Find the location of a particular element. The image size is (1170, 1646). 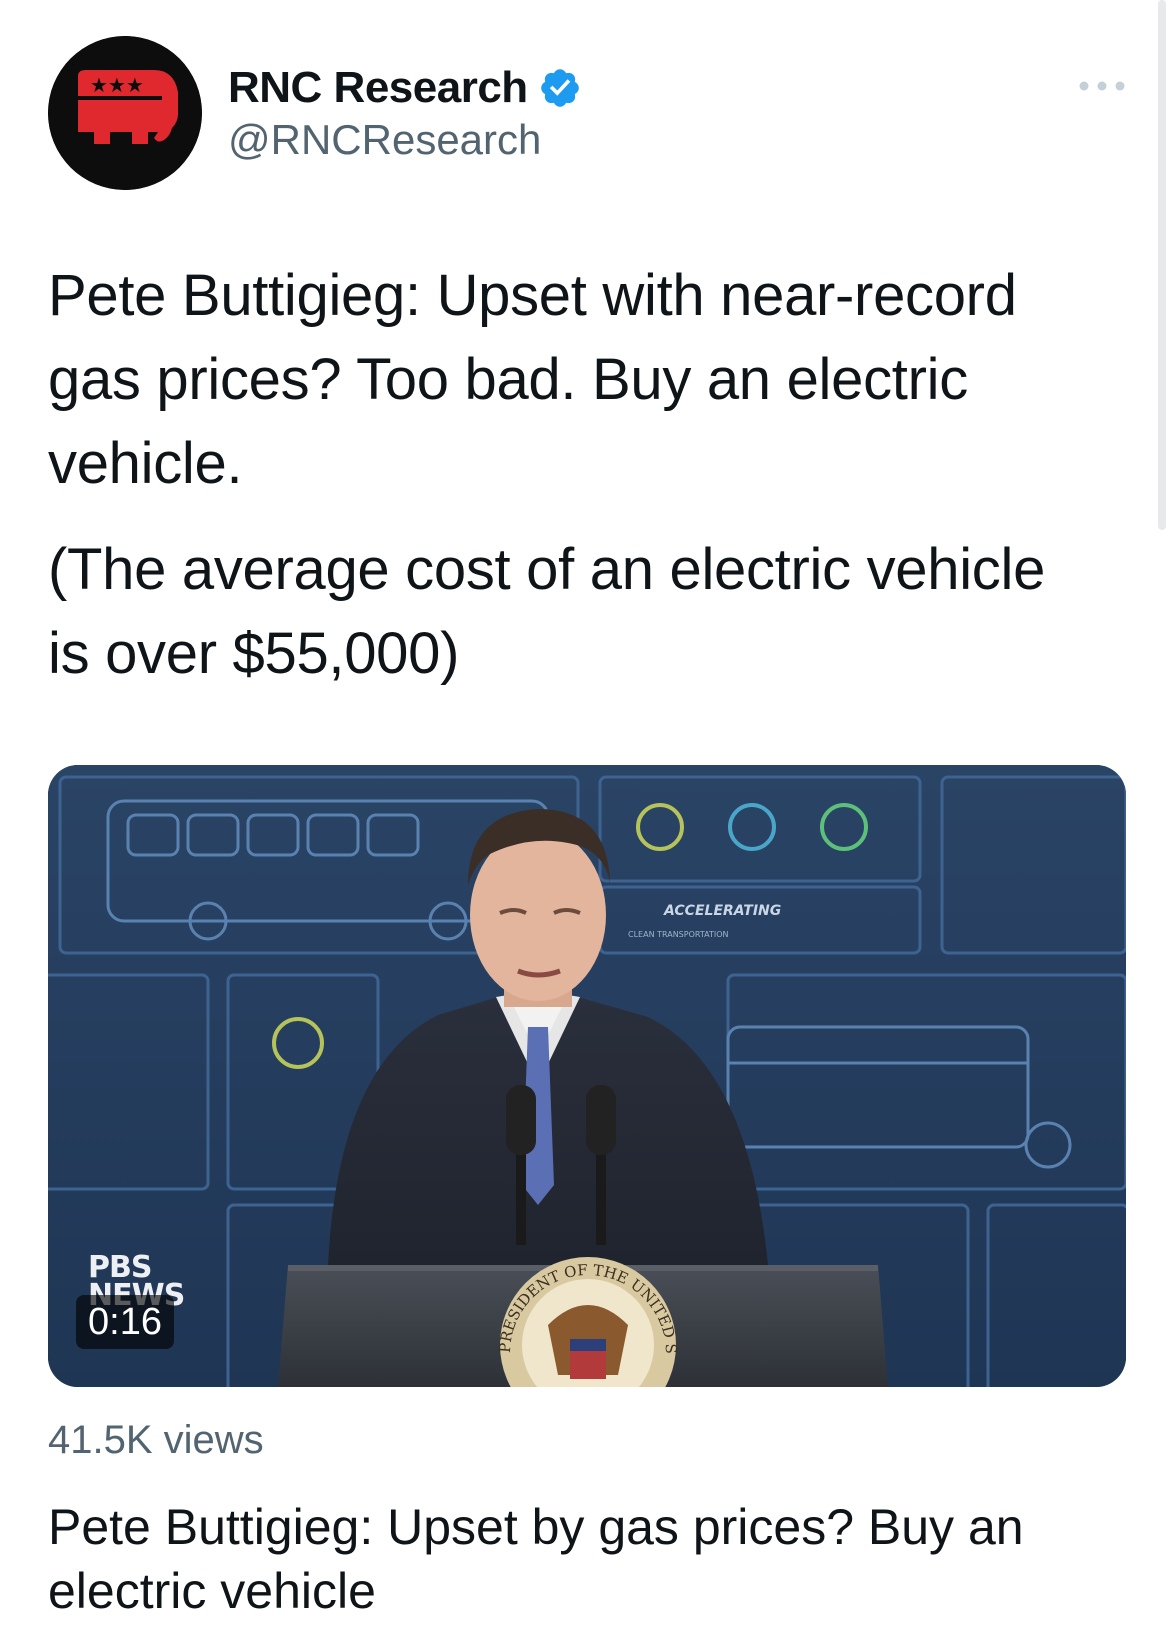

republican-elephant-logo: ★★★ is located at coordinates (125, 113).